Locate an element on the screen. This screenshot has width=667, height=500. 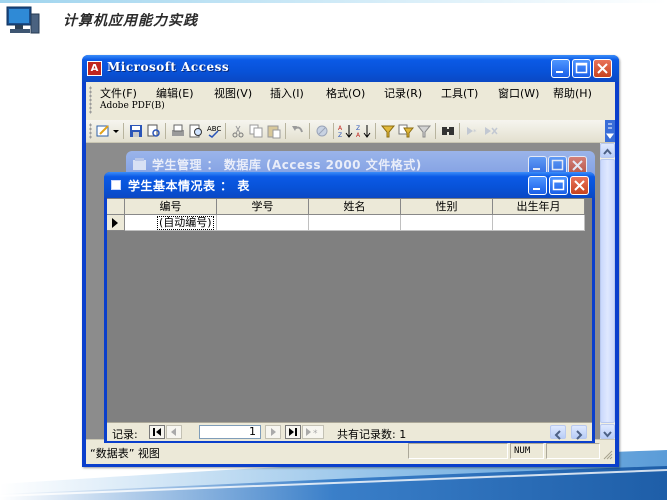
database-icon is located at coordinates (139, 164).